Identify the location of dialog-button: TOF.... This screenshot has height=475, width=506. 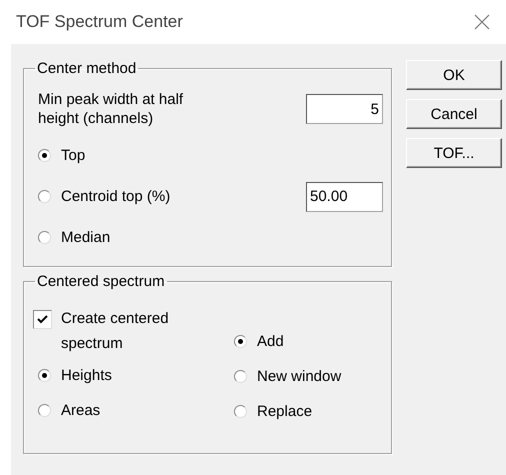
(454, 153).